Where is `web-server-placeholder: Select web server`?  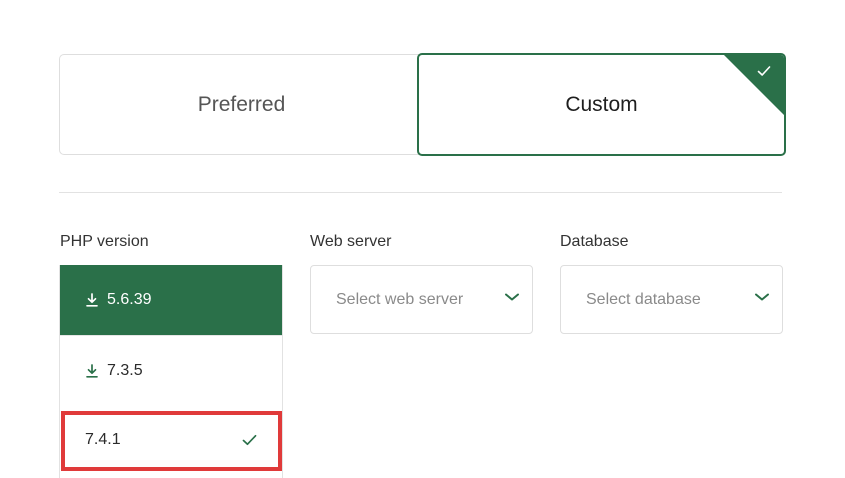 web-server-placeholder: Select web server is located at coordinates (400, 299).